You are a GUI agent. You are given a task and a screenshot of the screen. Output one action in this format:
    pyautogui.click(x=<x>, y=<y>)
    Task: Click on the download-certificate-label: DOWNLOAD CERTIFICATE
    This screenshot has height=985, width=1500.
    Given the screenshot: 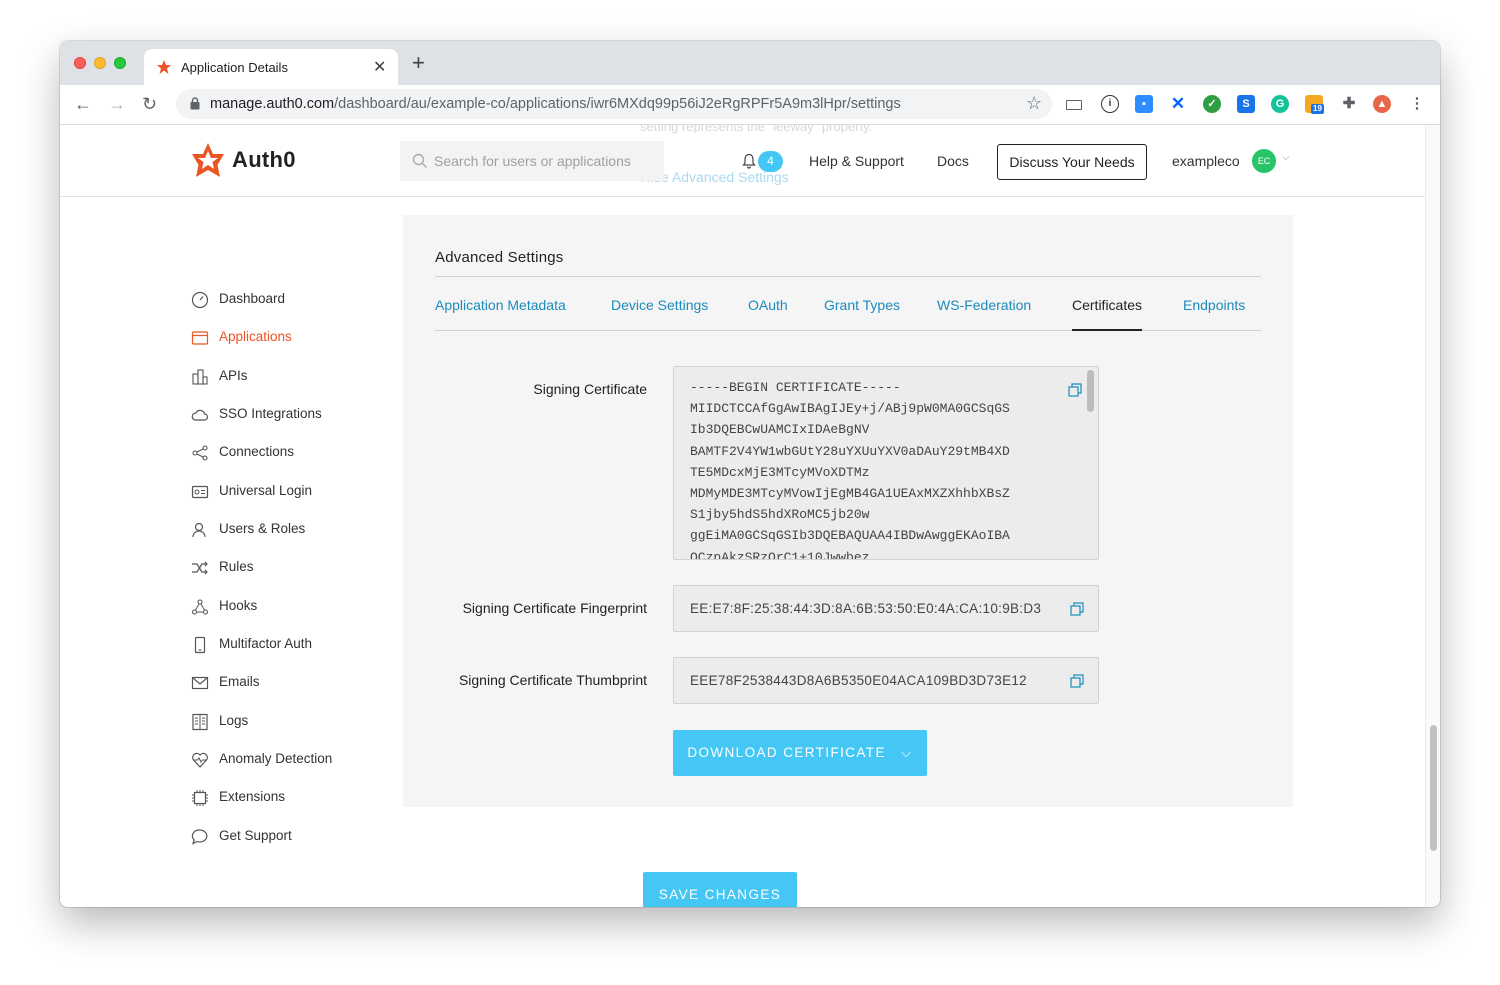 What is the action you would take?
    pyautogui.click(x=786, y=752)
    